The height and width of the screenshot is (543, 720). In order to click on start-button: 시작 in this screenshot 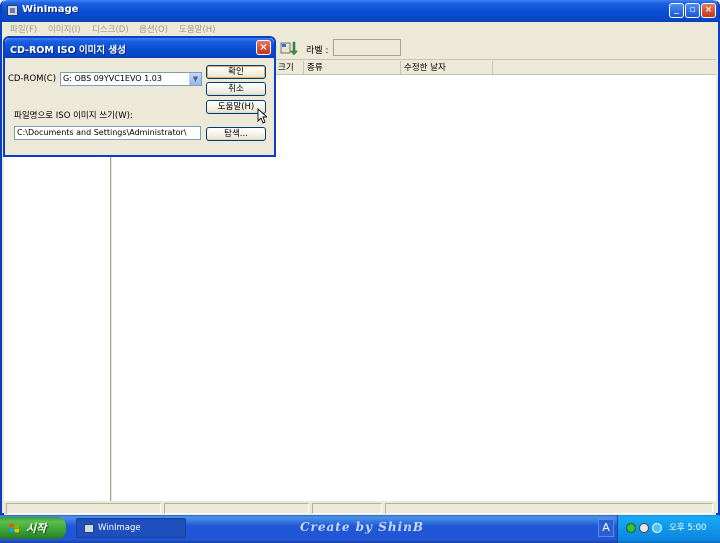, I will do `click(33, 528)`.